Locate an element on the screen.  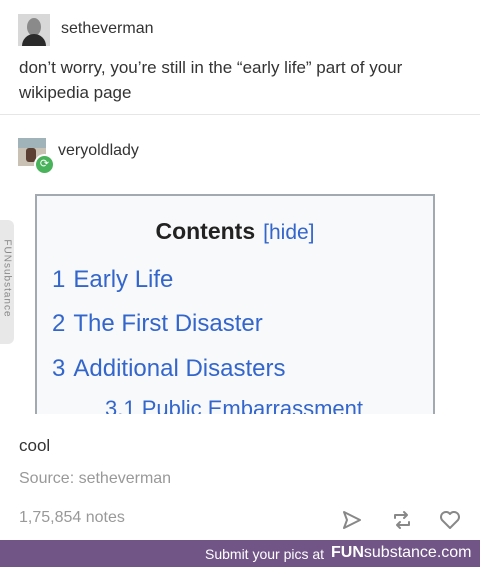
avatar-sky is located at coordinates (32, 143).